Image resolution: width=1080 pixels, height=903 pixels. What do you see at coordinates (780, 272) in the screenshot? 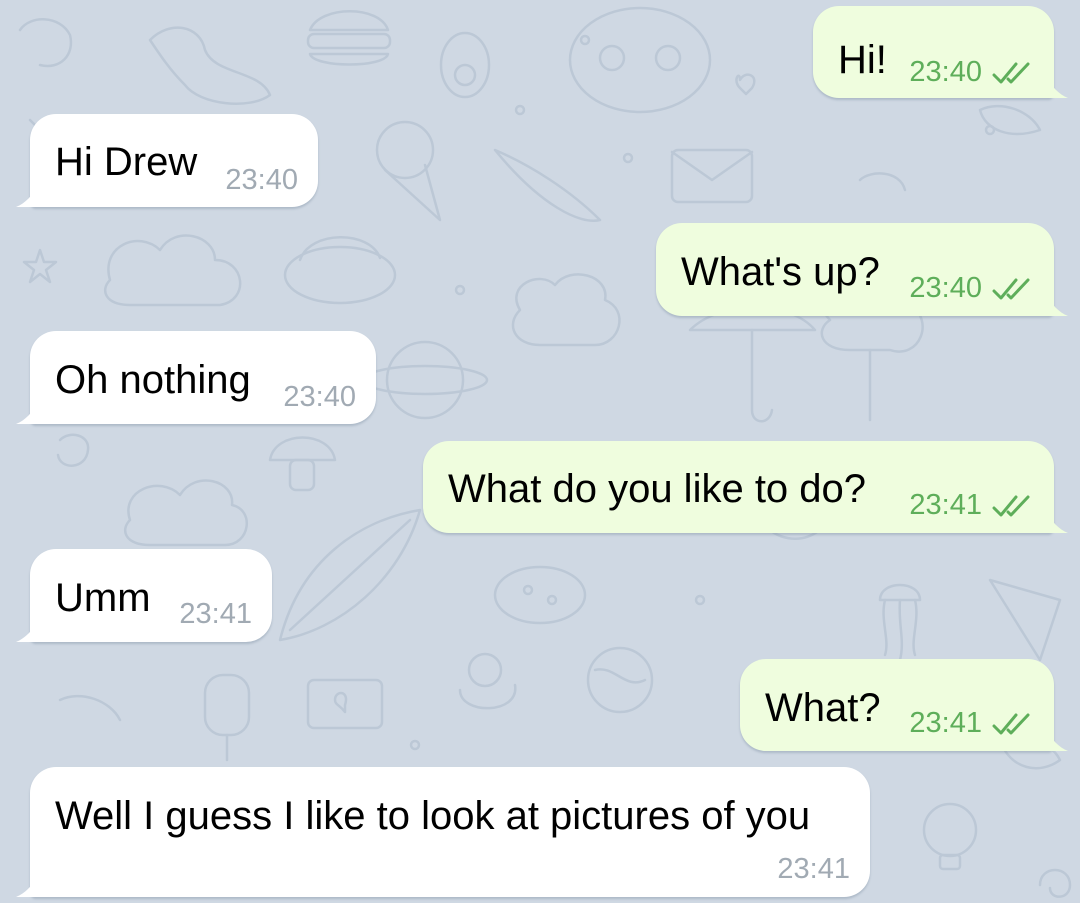
I see `message-text: What's up?` at bounding box center [780, 272].